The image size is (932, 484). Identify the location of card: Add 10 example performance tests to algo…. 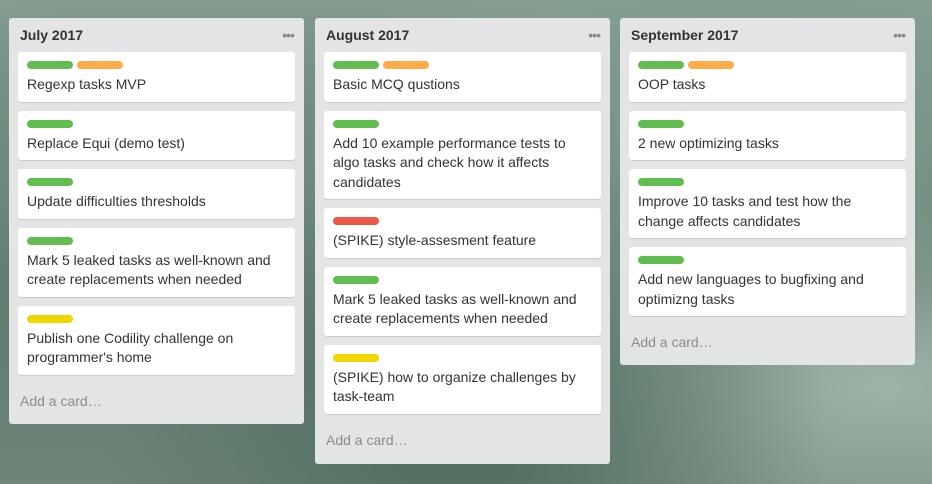
(462, 154).